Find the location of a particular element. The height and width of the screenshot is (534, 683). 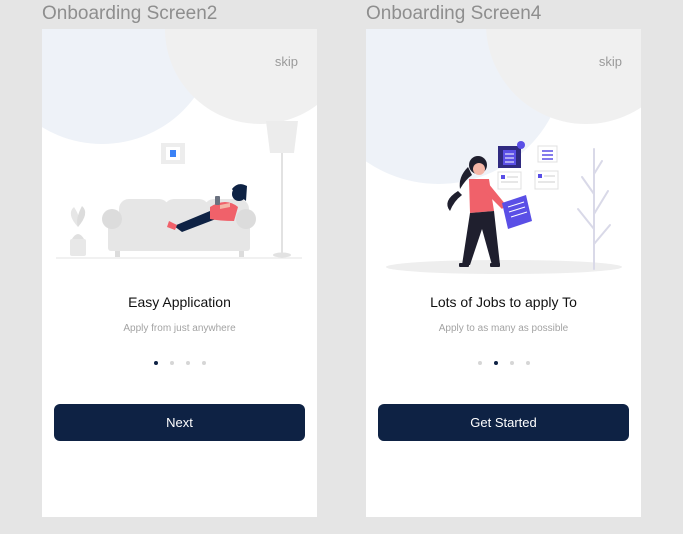

onboarding-subtitle: Apply from just anywhere is located at coordinates (179, 328).